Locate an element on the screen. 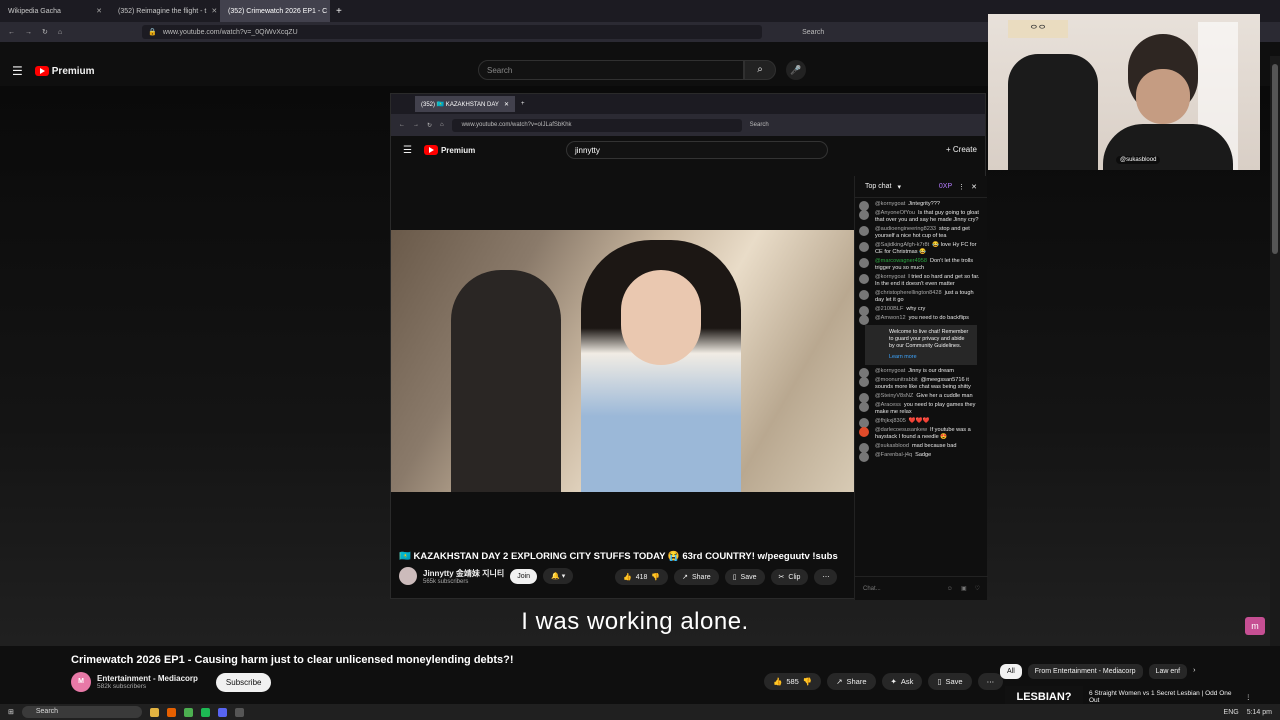 The height and width of the screenshot is (720, 1280). more-icon: ⋮ is located at coordinates (1248, 697).